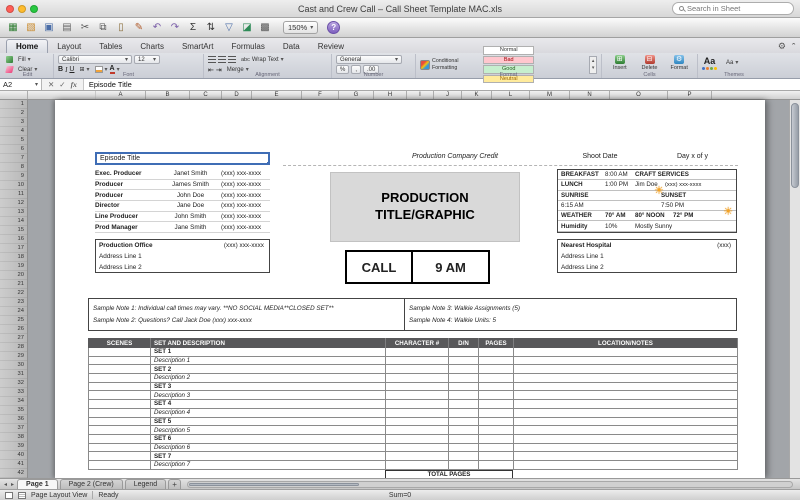  Describe the element at coordinates (13, 149) in the screenshot. I see `row-header: 6` at that location.